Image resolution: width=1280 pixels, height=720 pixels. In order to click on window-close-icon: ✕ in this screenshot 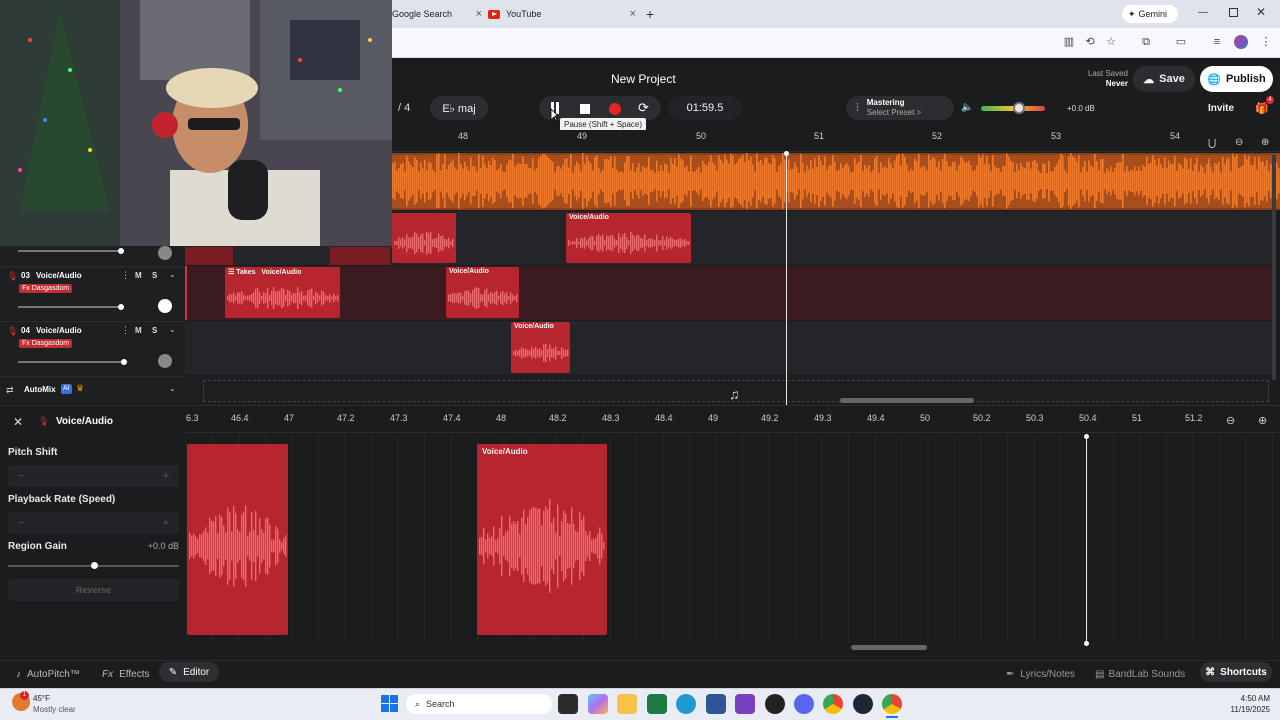, I will do `click(1261, 12)`.